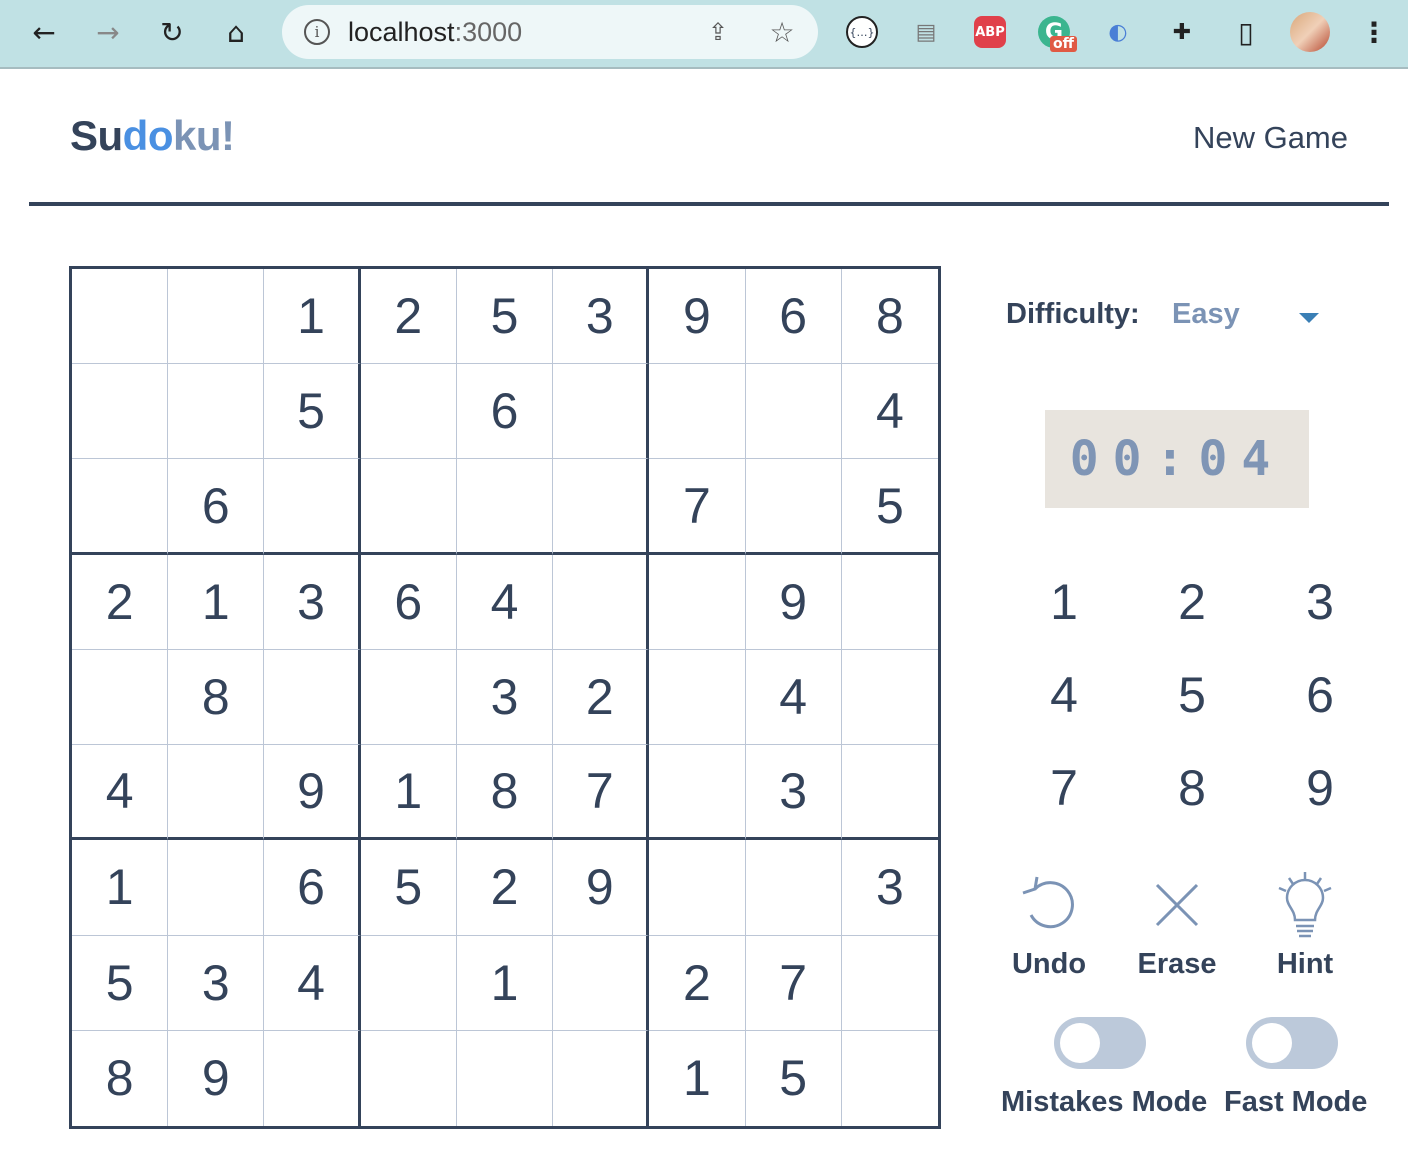 The width and height of the screenshot is (1408, 1172). What do you see at coordinates (697, 793) in the screenshot?
I see `cell-r6c7` at bounding box center [697, 793].